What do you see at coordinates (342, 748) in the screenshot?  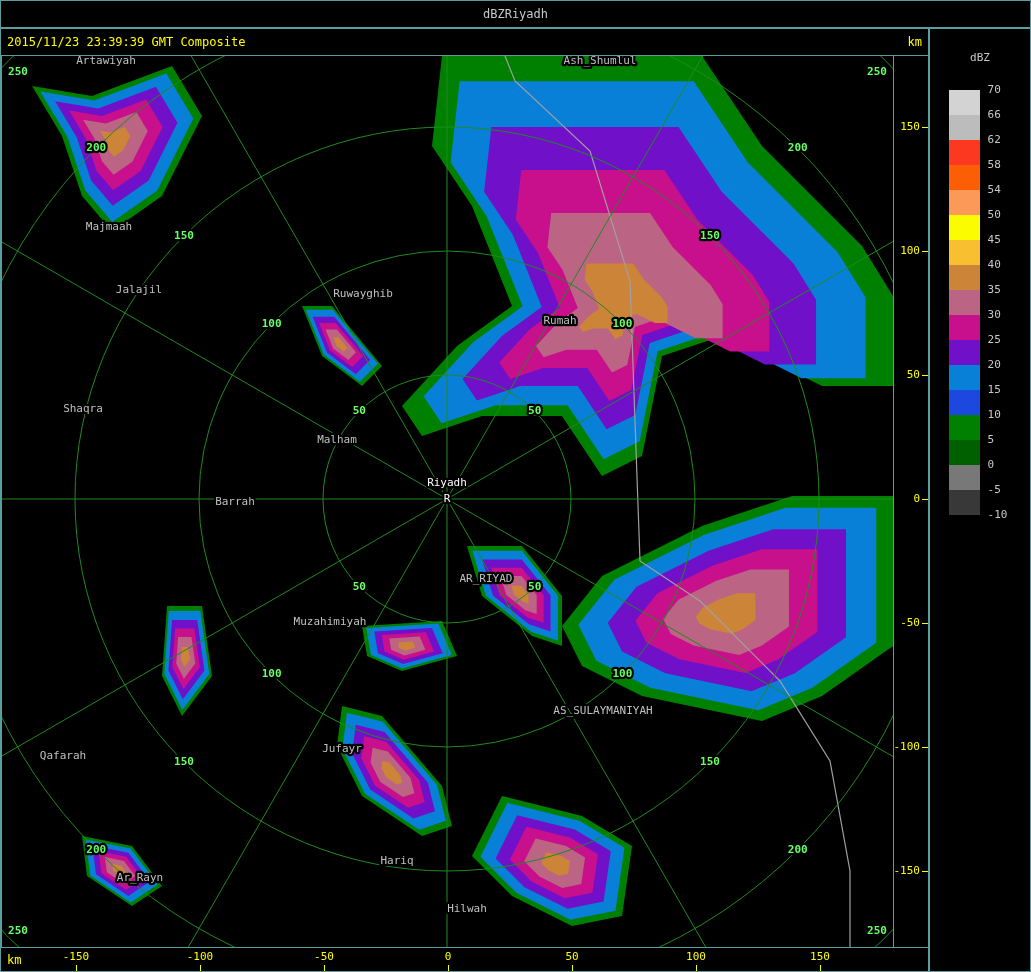 I see `place-label: Jufayr` at bounding box center [342, 748].